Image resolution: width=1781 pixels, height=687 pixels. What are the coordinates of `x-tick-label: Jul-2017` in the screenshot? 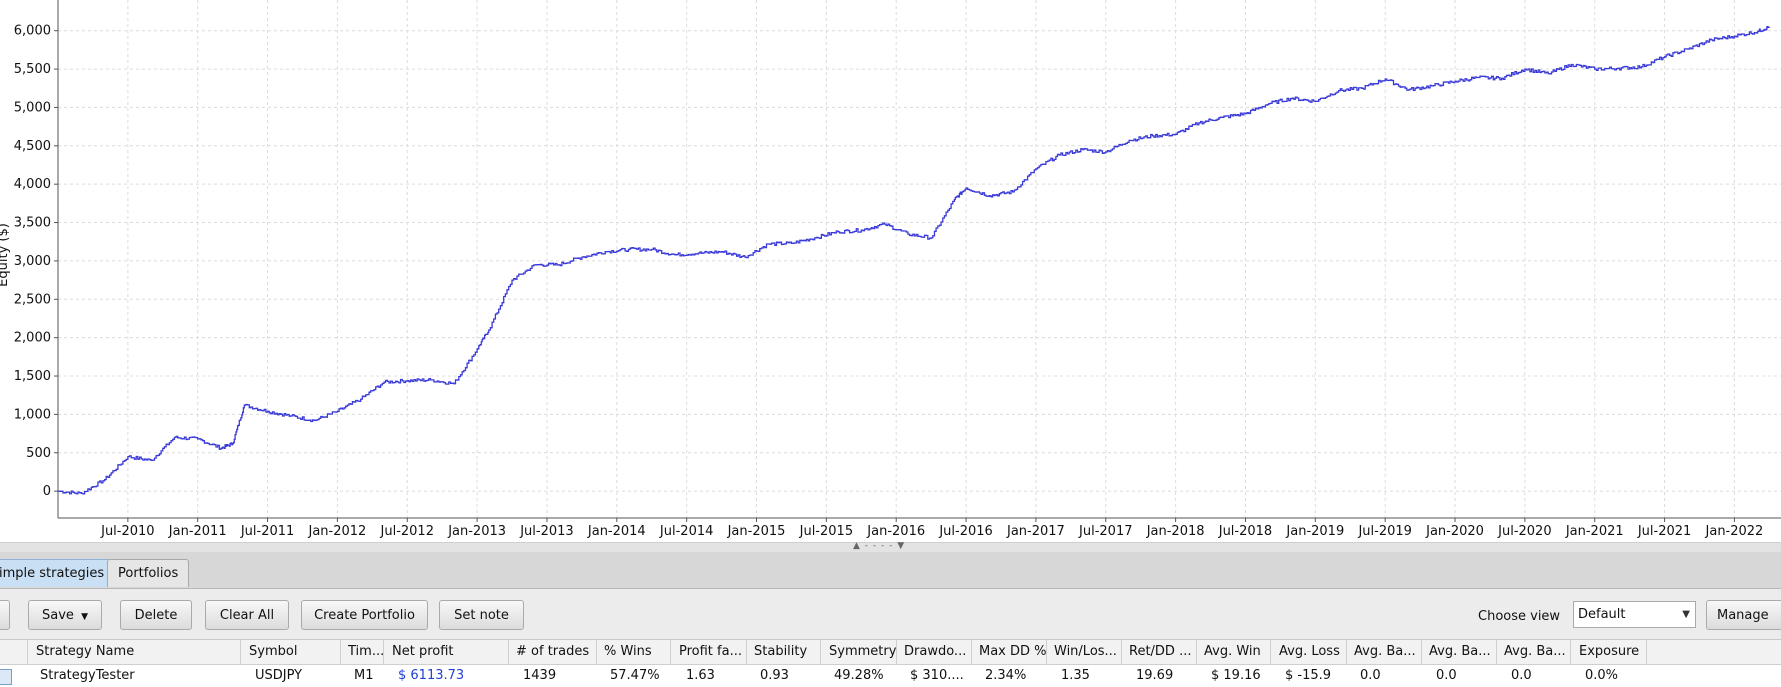 It's located at (1105, 531).